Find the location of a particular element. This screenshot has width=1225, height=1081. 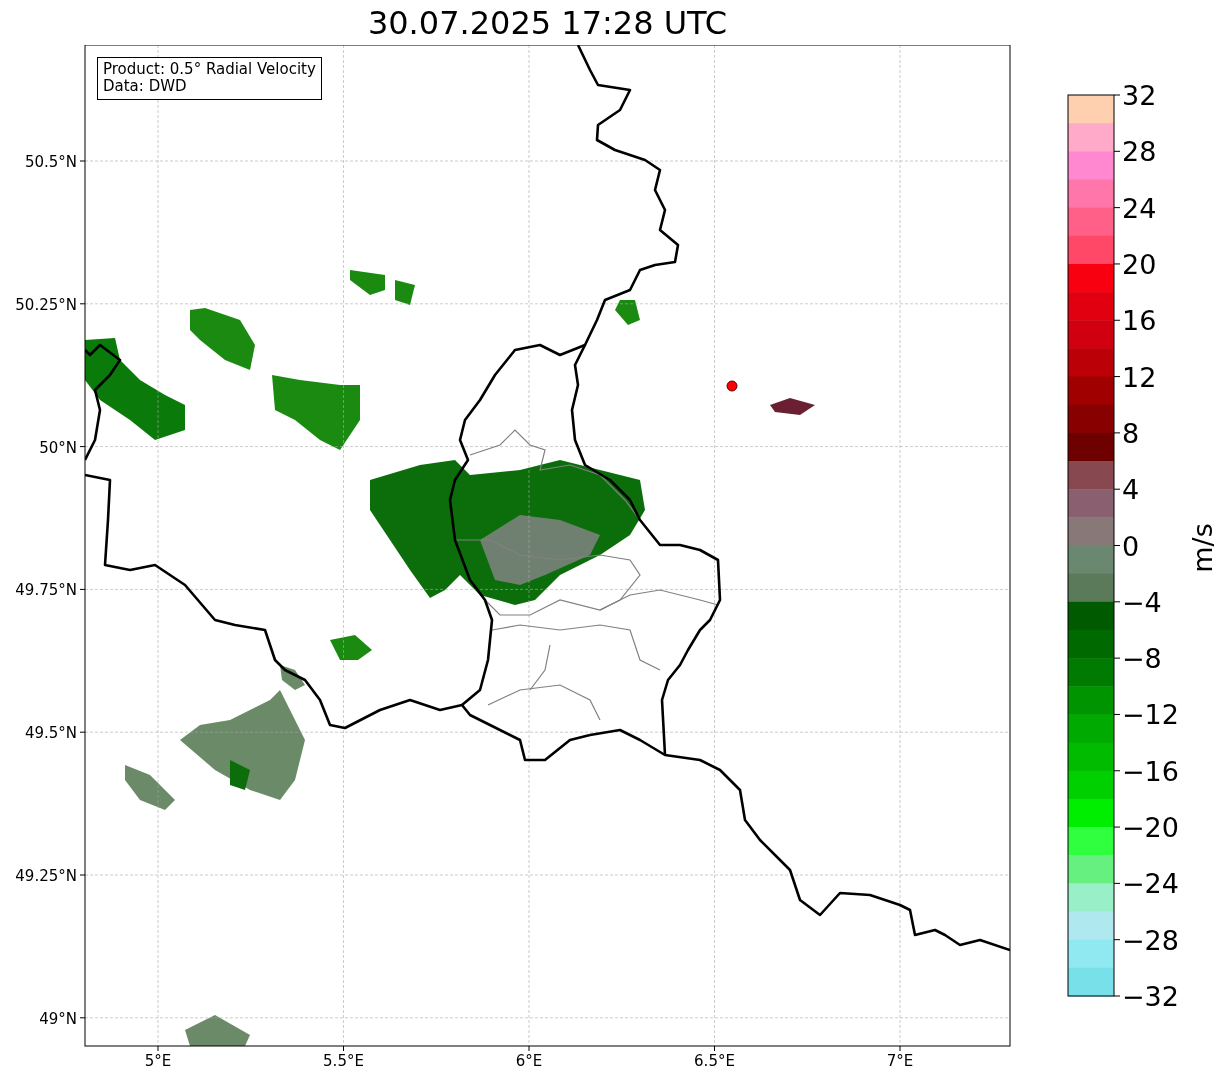

radar-site-marker is located at coordinates (732, 386).